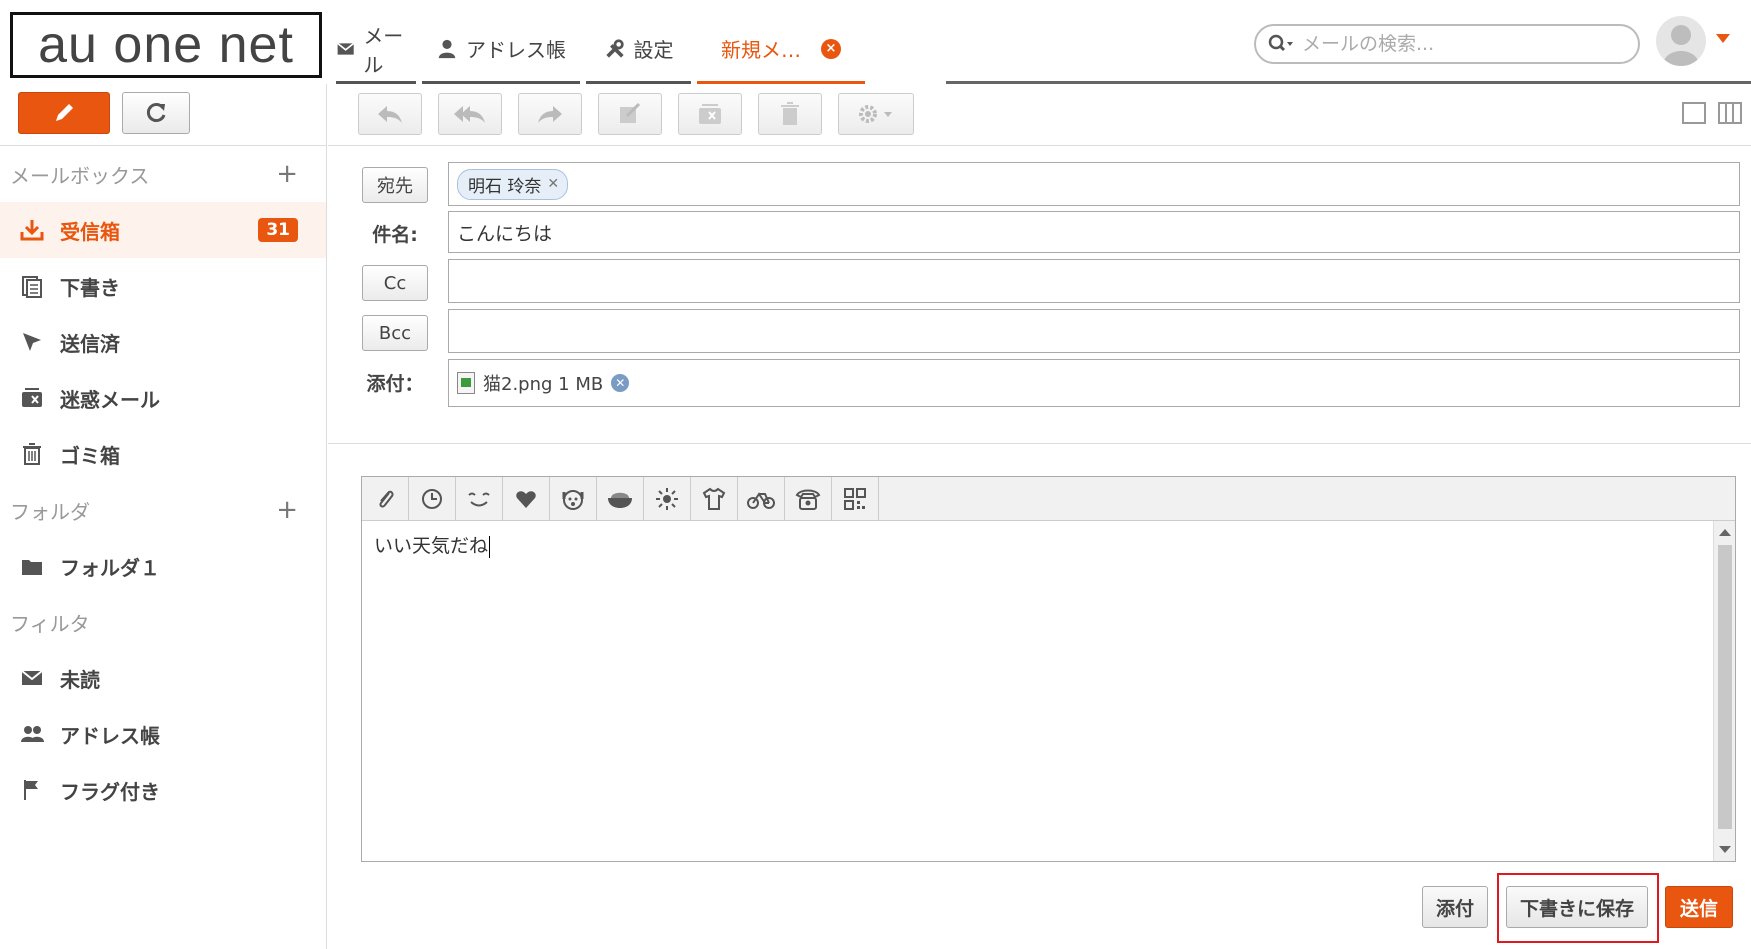 This screenshot has width=1751, height=949. What do you see at coordinates (156, 113) in the screenshot?
I see `refresh-button` at bounding box center [156, 113].